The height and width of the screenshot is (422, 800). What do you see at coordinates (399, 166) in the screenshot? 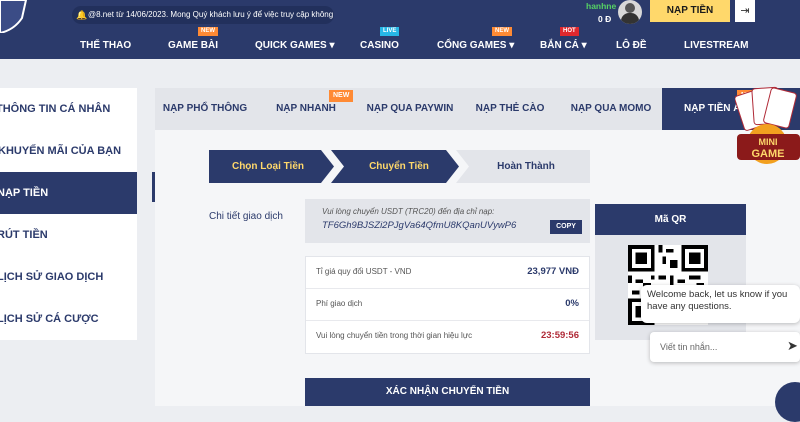
I see `step-transfer: Chuyển Tiền` at bounding box center [399, 166].